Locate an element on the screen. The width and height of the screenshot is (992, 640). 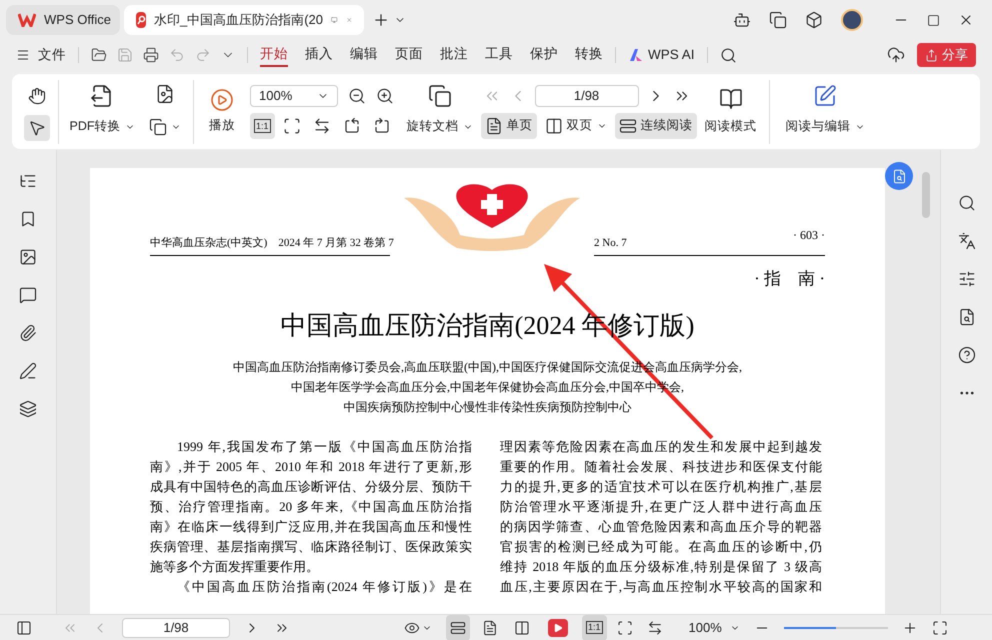
ribbon-tab: 转换 is located at coordinates (589, 55).